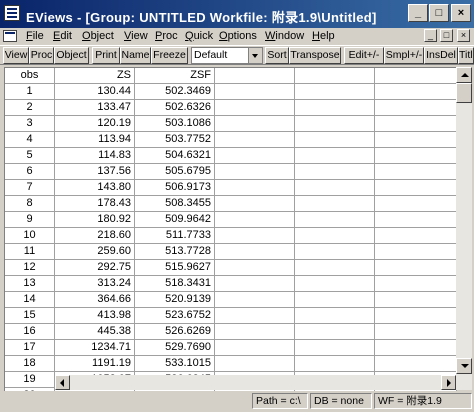 The image size is (474, 412). Describe the element at coordinates (30, 380) in the screenshot. I see `obs-cell: 19` at that location.